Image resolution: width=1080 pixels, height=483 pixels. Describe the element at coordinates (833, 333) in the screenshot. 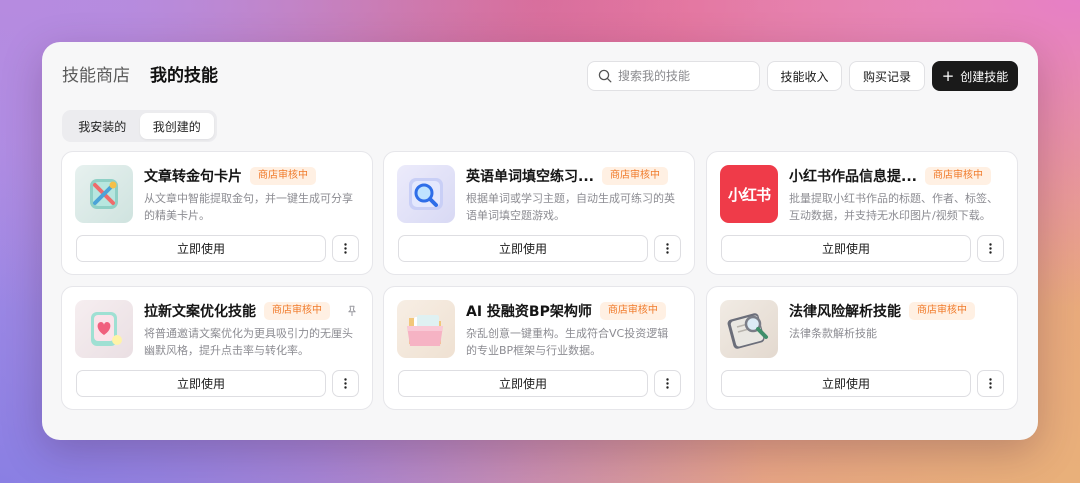

I see `card-description: 法律条款解析技能` at that location.